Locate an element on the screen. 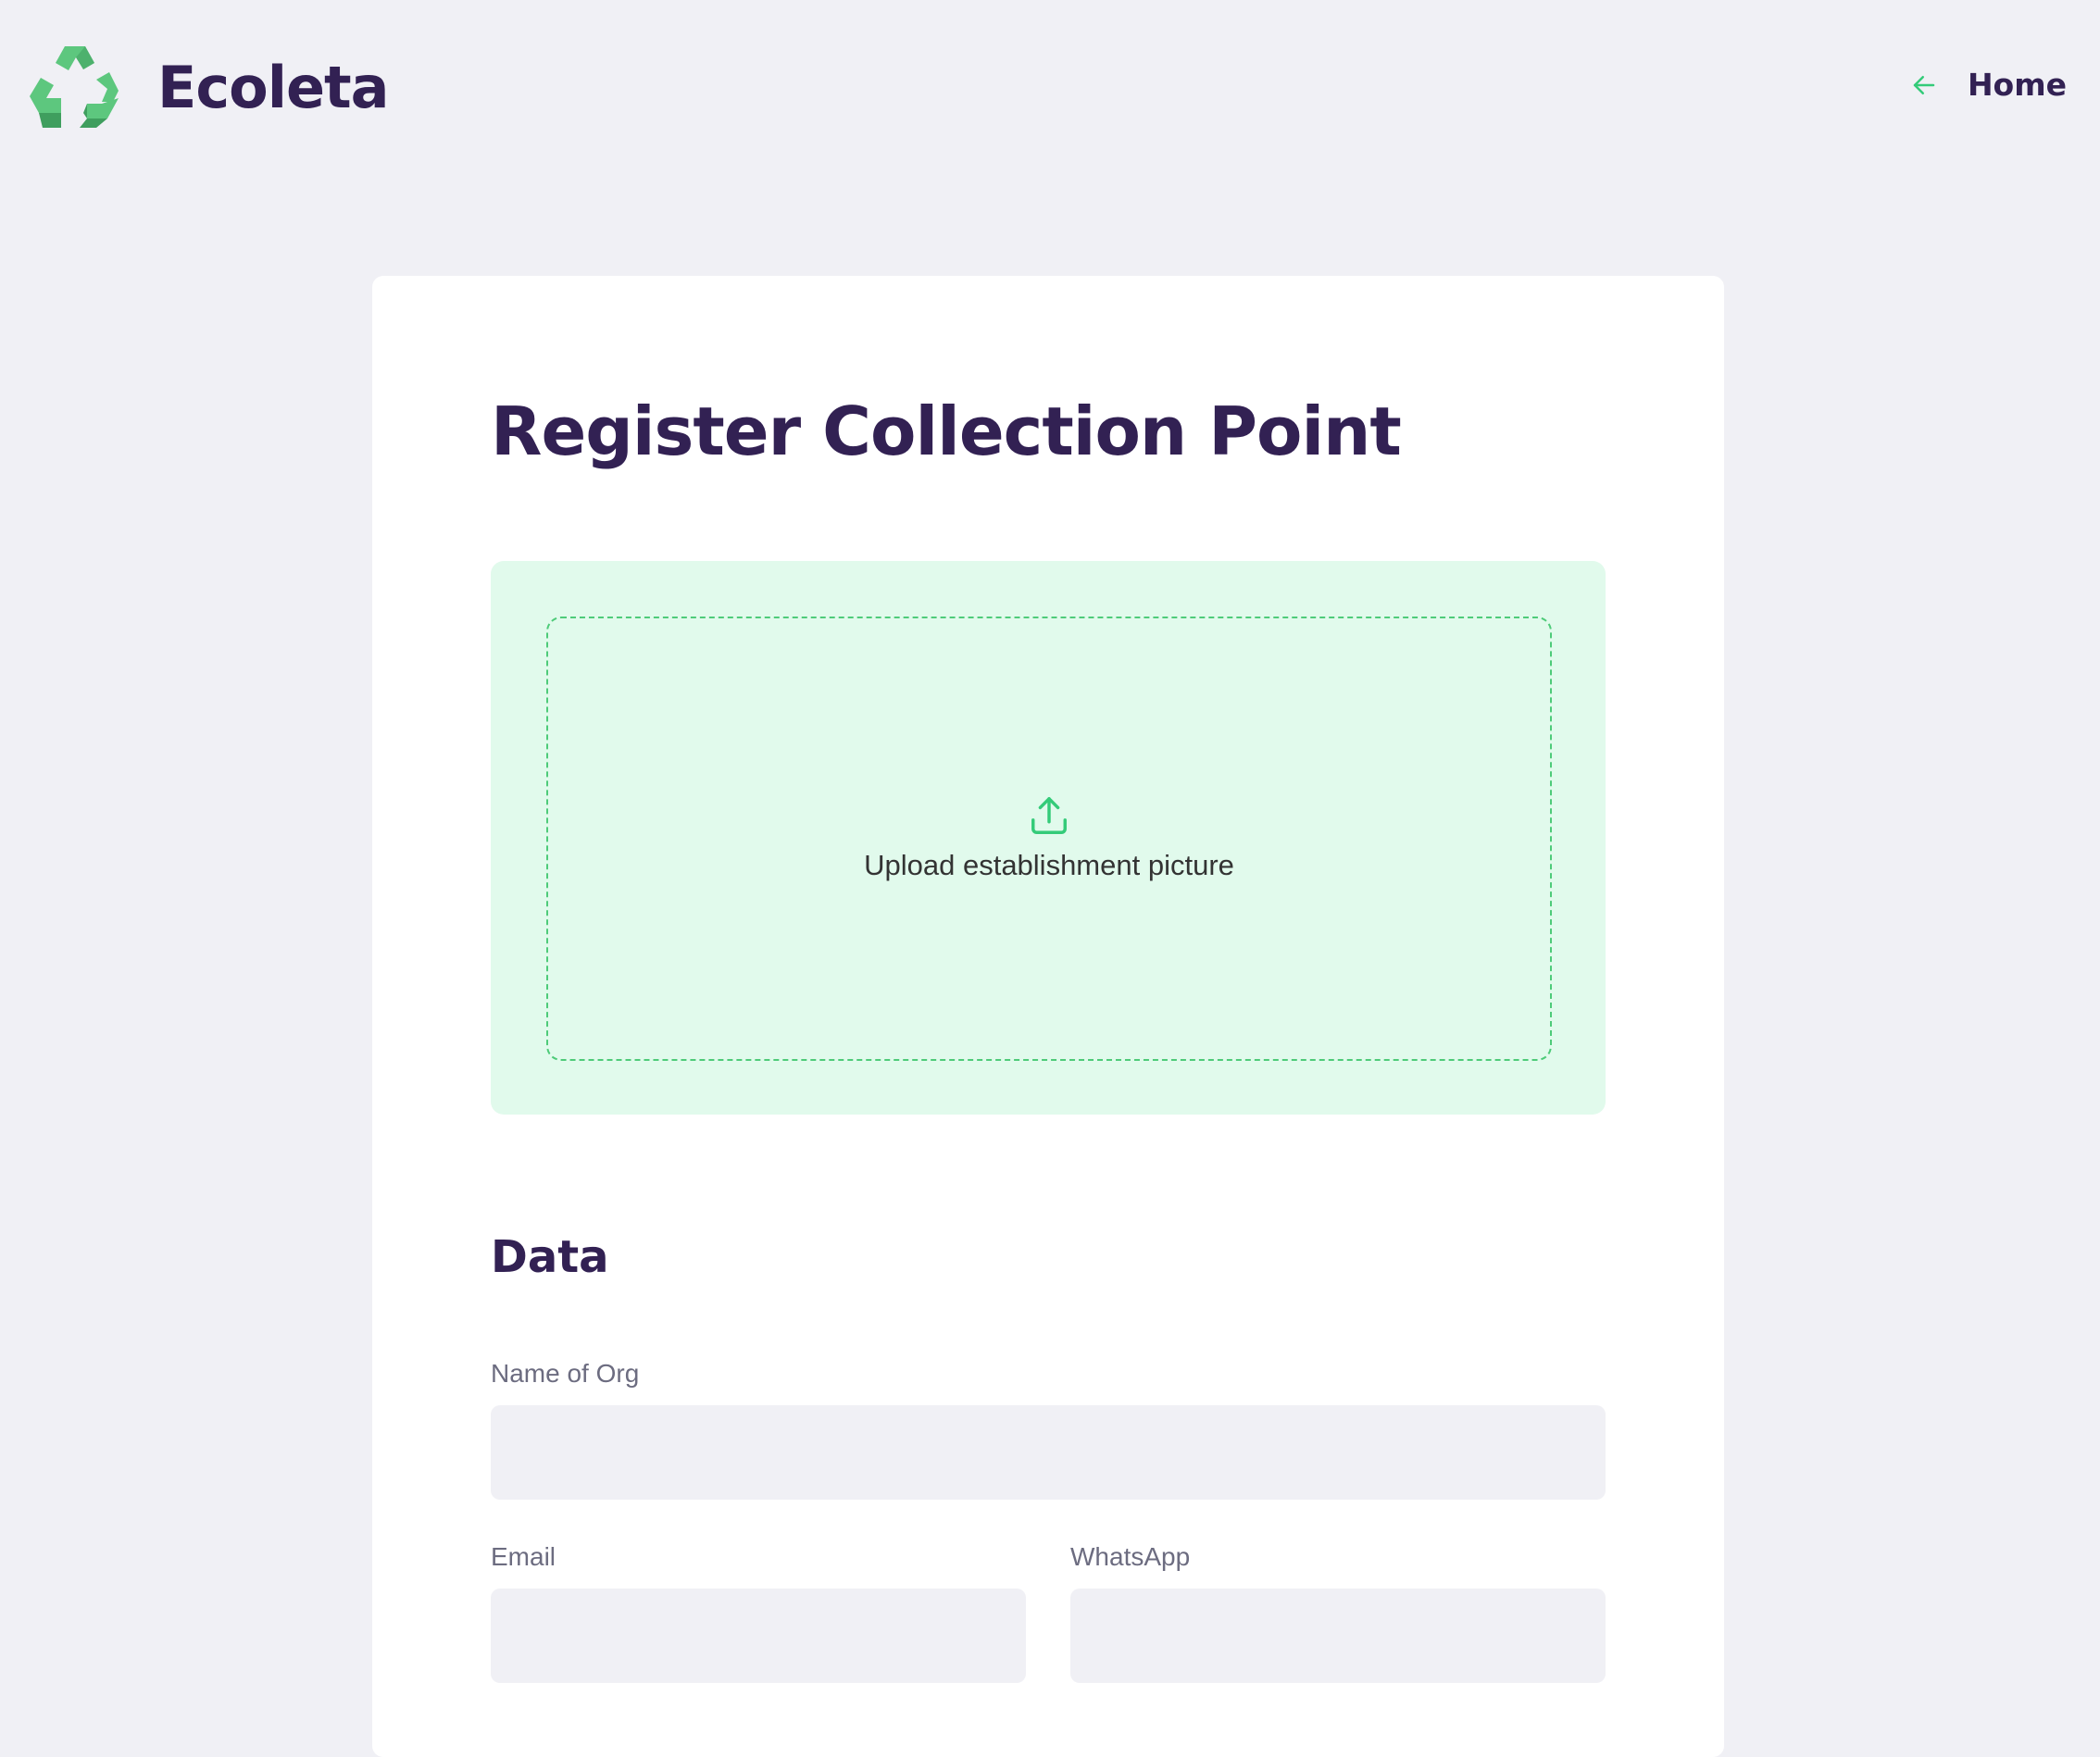  name-of-org-input is located at coordinates (1048, 1452).